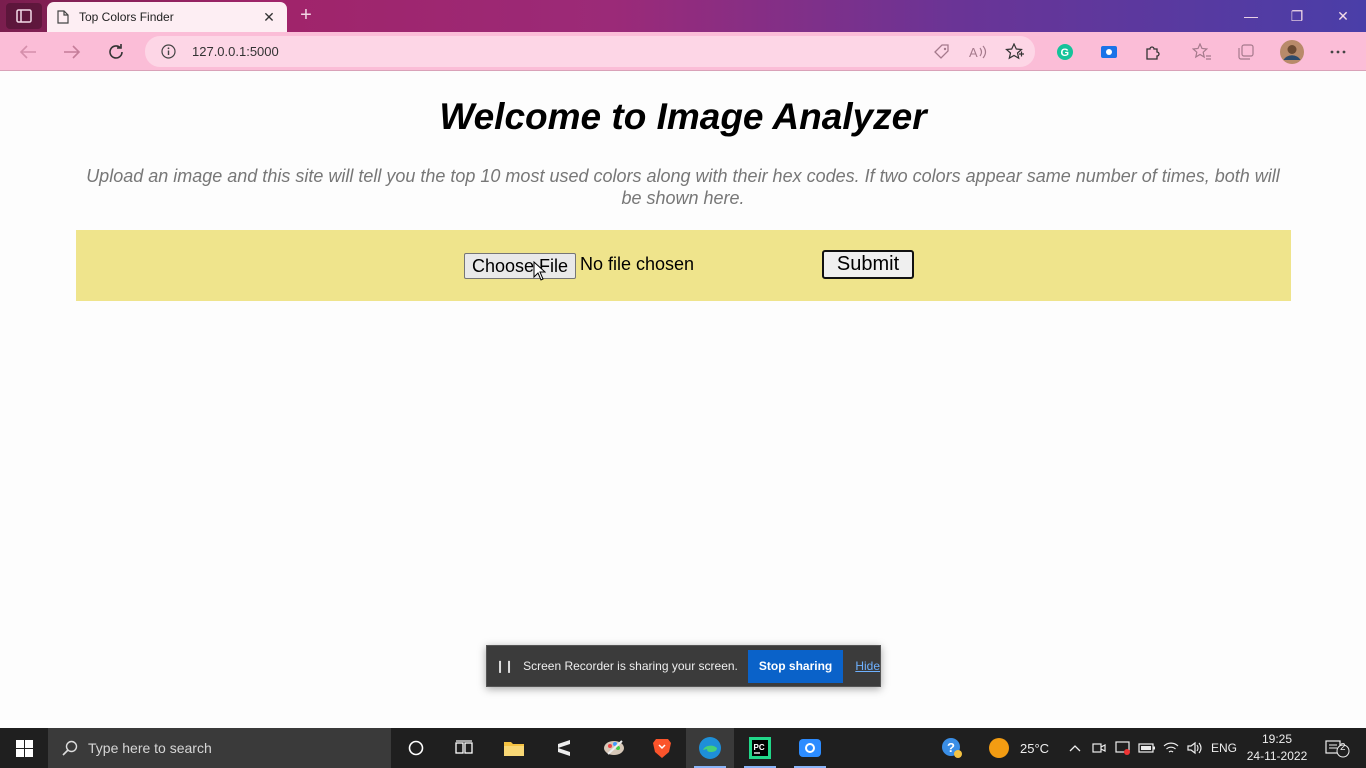 The height and width of the screenshot is (768, 1366). What do you see at coordinates (70, 748) in the screenshot?
I see `search-icon` at bounding box center [70, 748].